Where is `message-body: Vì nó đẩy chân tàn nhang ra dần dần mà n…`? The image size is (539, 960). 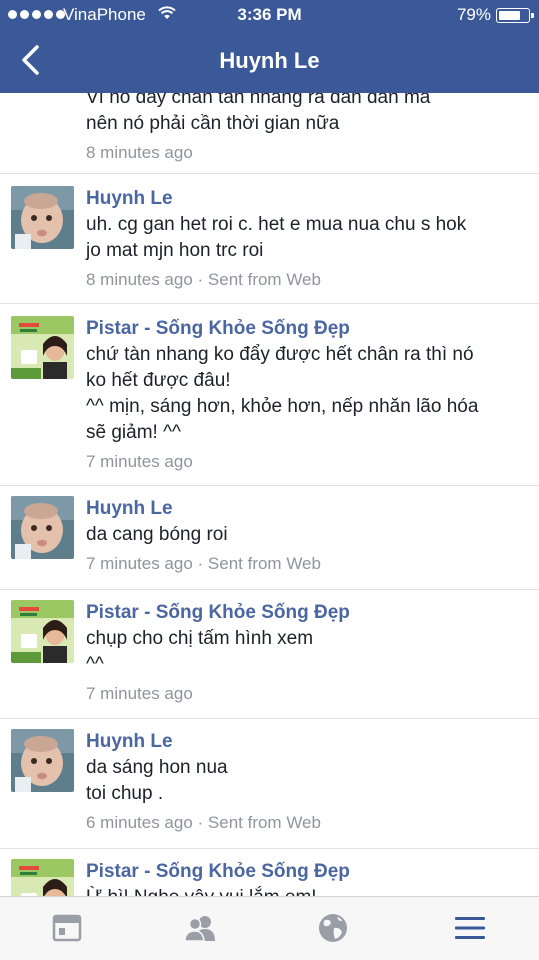
message-body: Vì nó đẩy chân tàn nhang ra dần dần mà n… is located at coordinates (306, 129).